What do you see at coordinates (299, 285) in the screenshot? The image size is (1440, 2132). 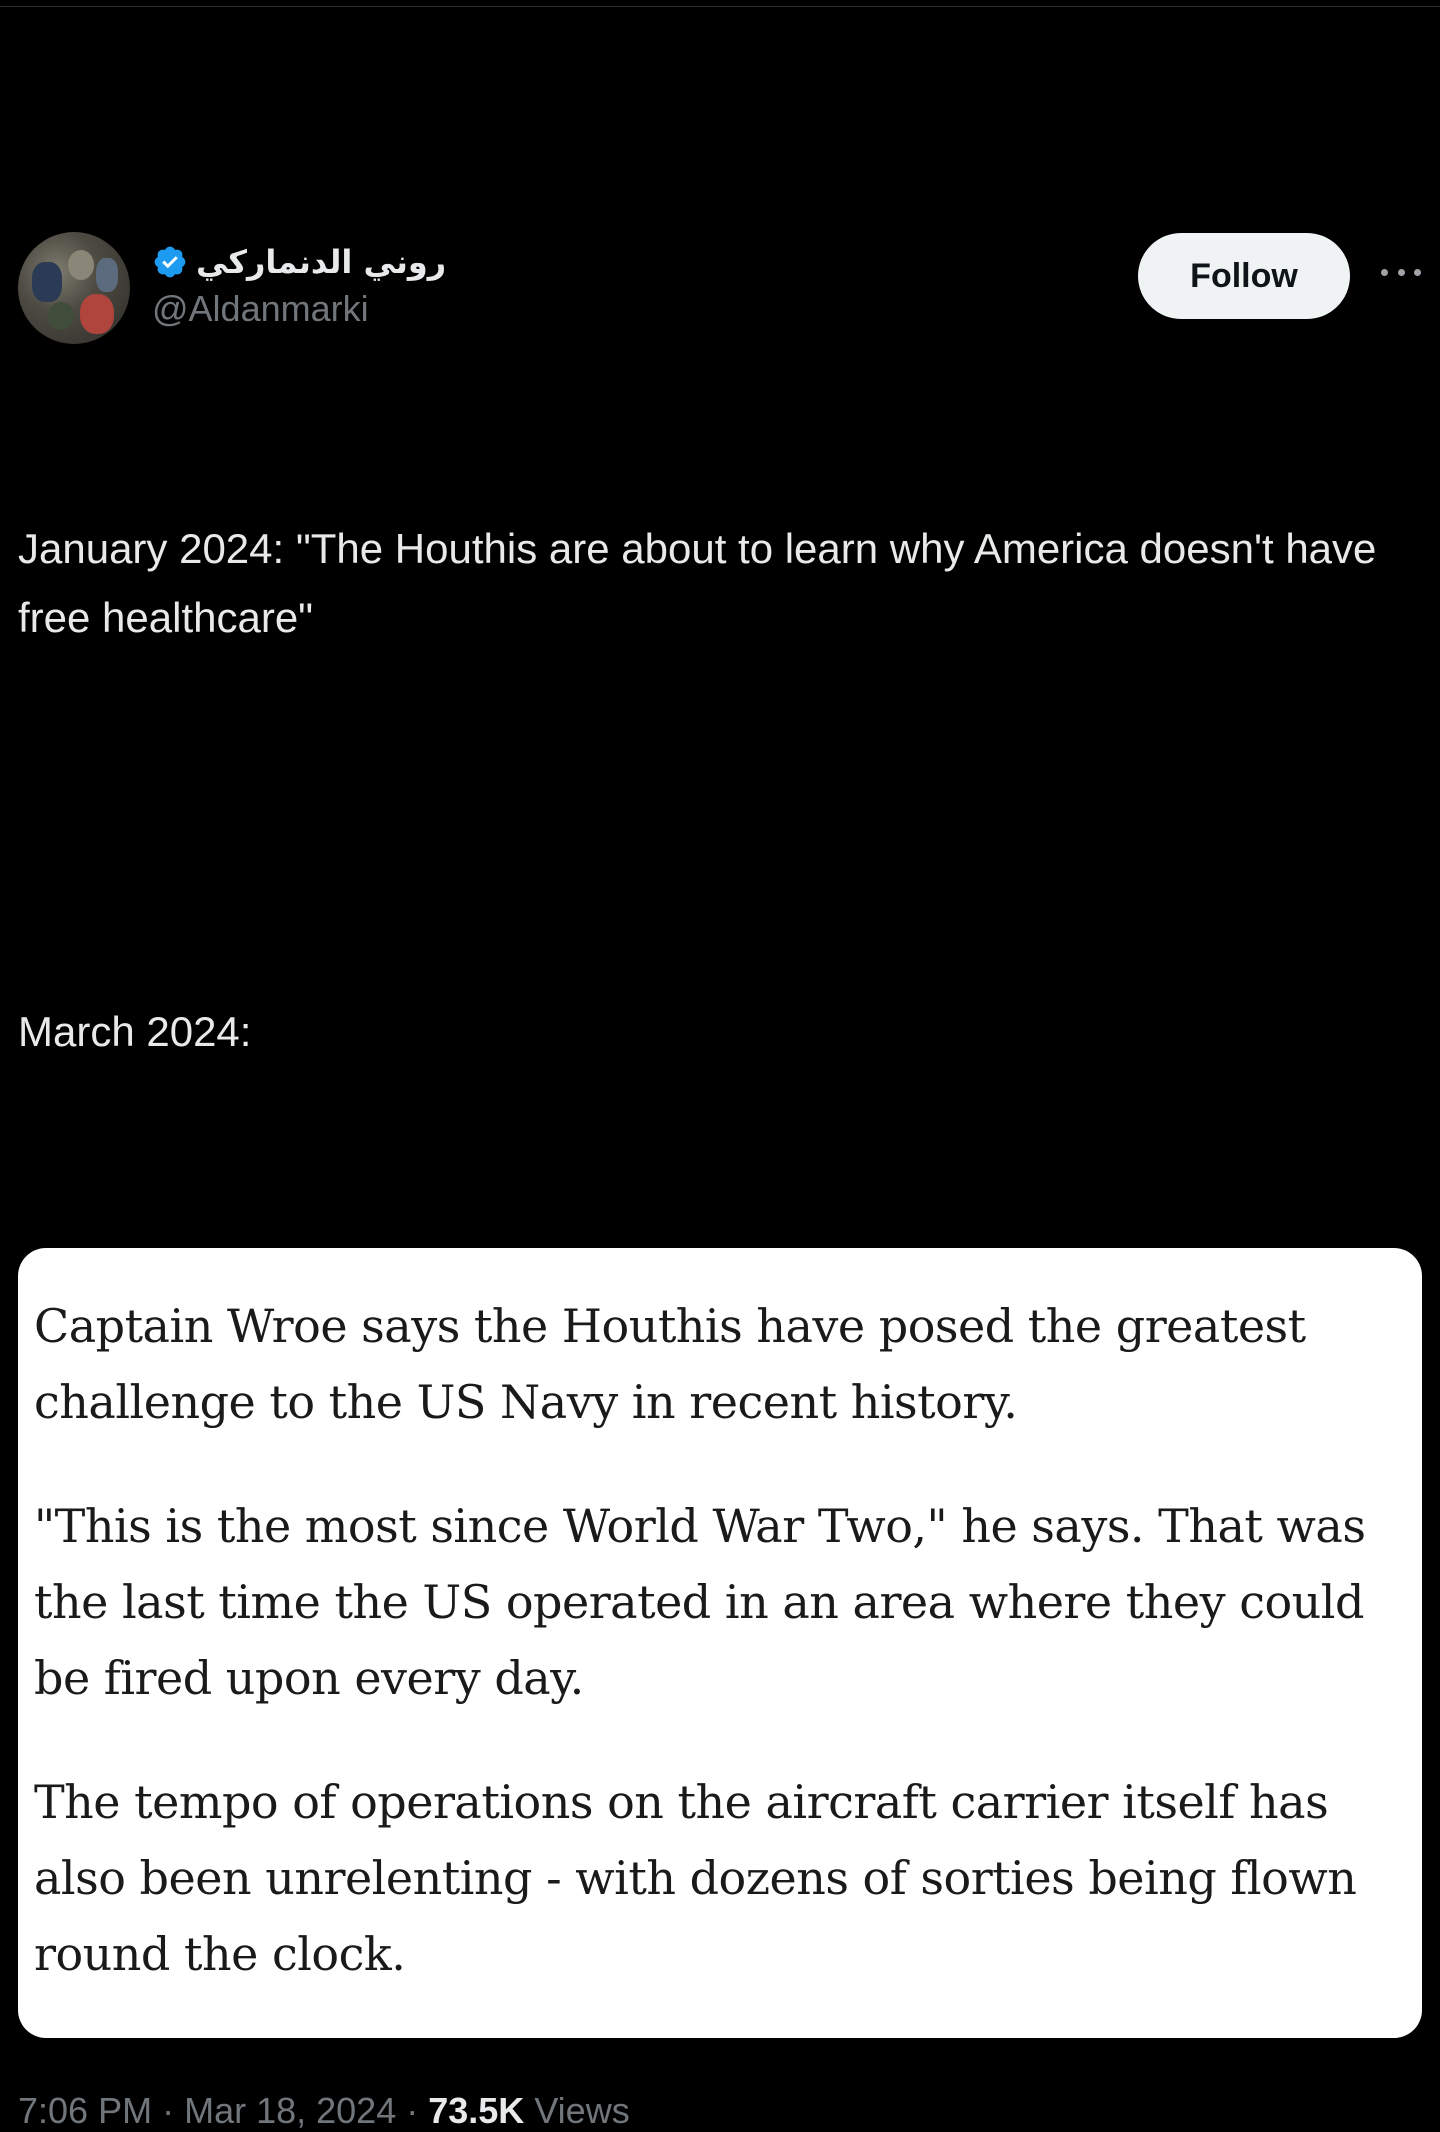 I see `author-names: روني الدنماركي @Aldanmarki` at bounding box center [299, 285].